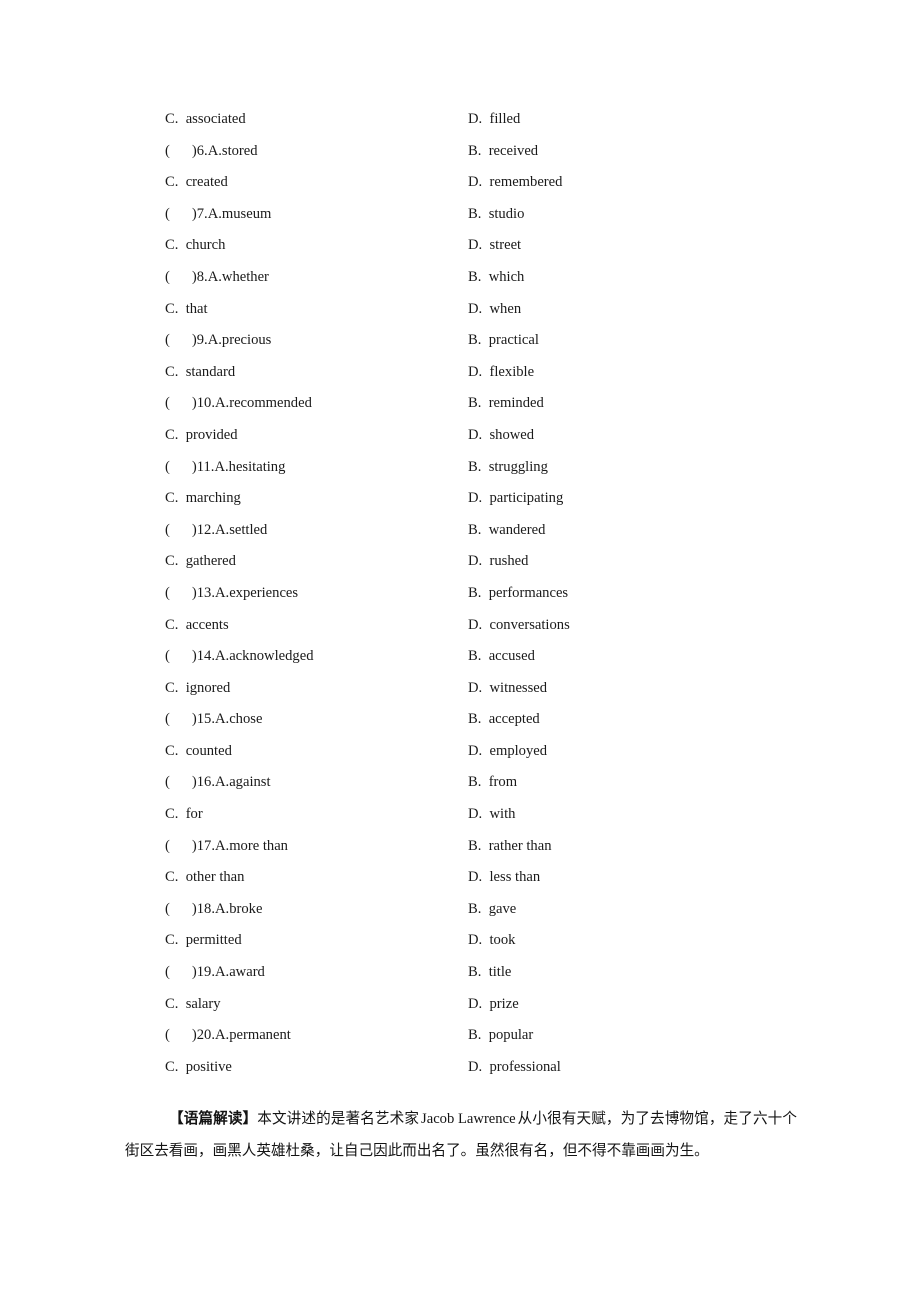  I want to click on option-left: ()15.A.chose, so click(213, 720).